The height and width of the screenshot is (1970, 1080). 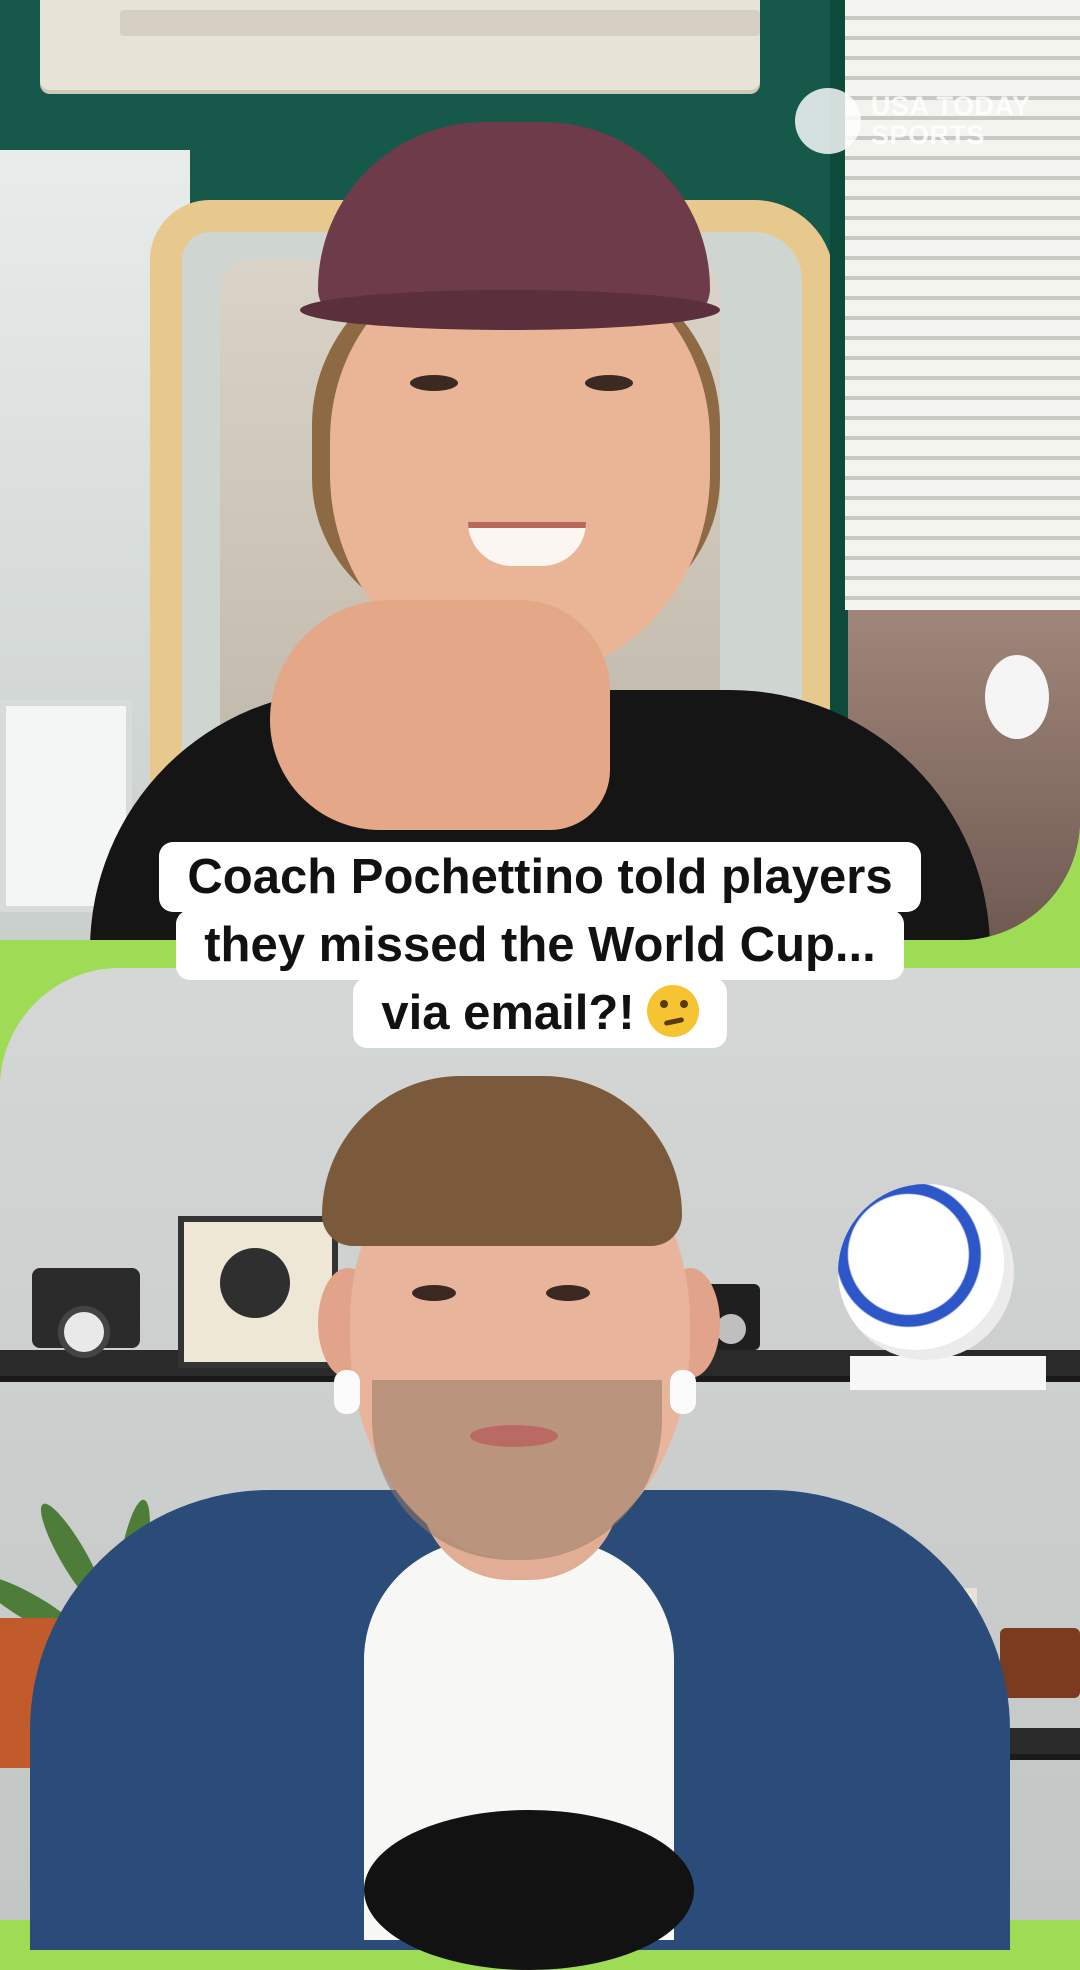 I want to click on leather-camera, so click(x=1040, y=1663).